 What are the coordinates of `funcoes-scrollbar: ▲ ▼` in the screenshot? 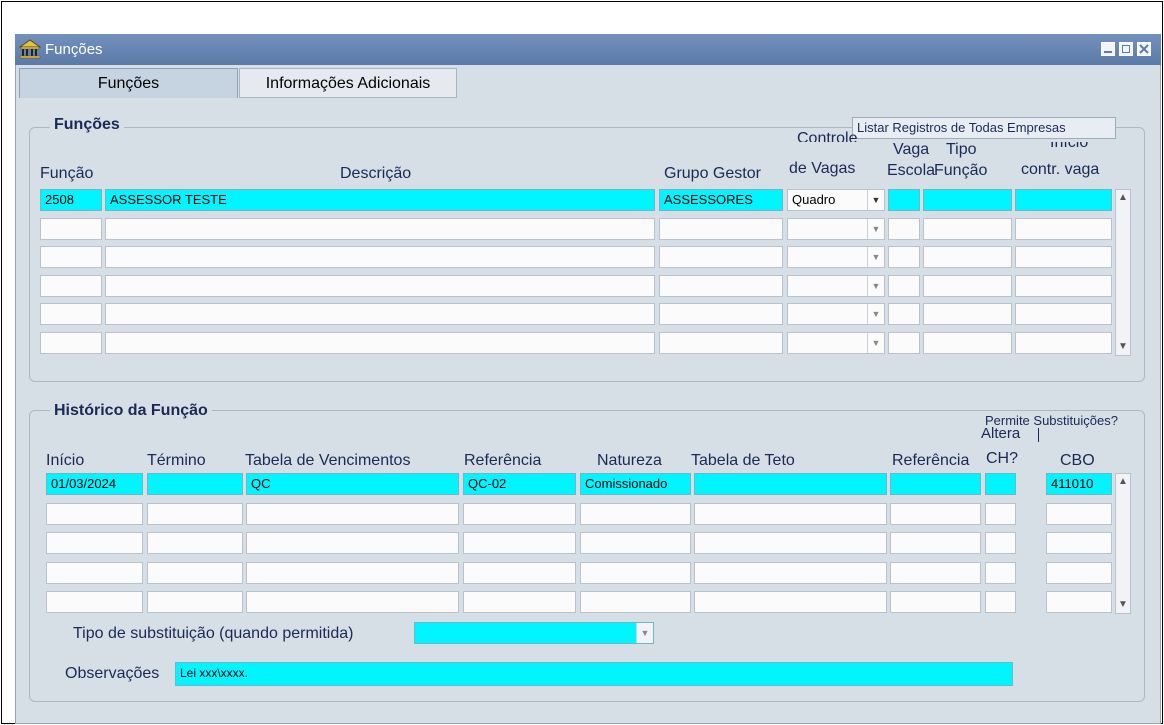 It's located at (1123, 272).